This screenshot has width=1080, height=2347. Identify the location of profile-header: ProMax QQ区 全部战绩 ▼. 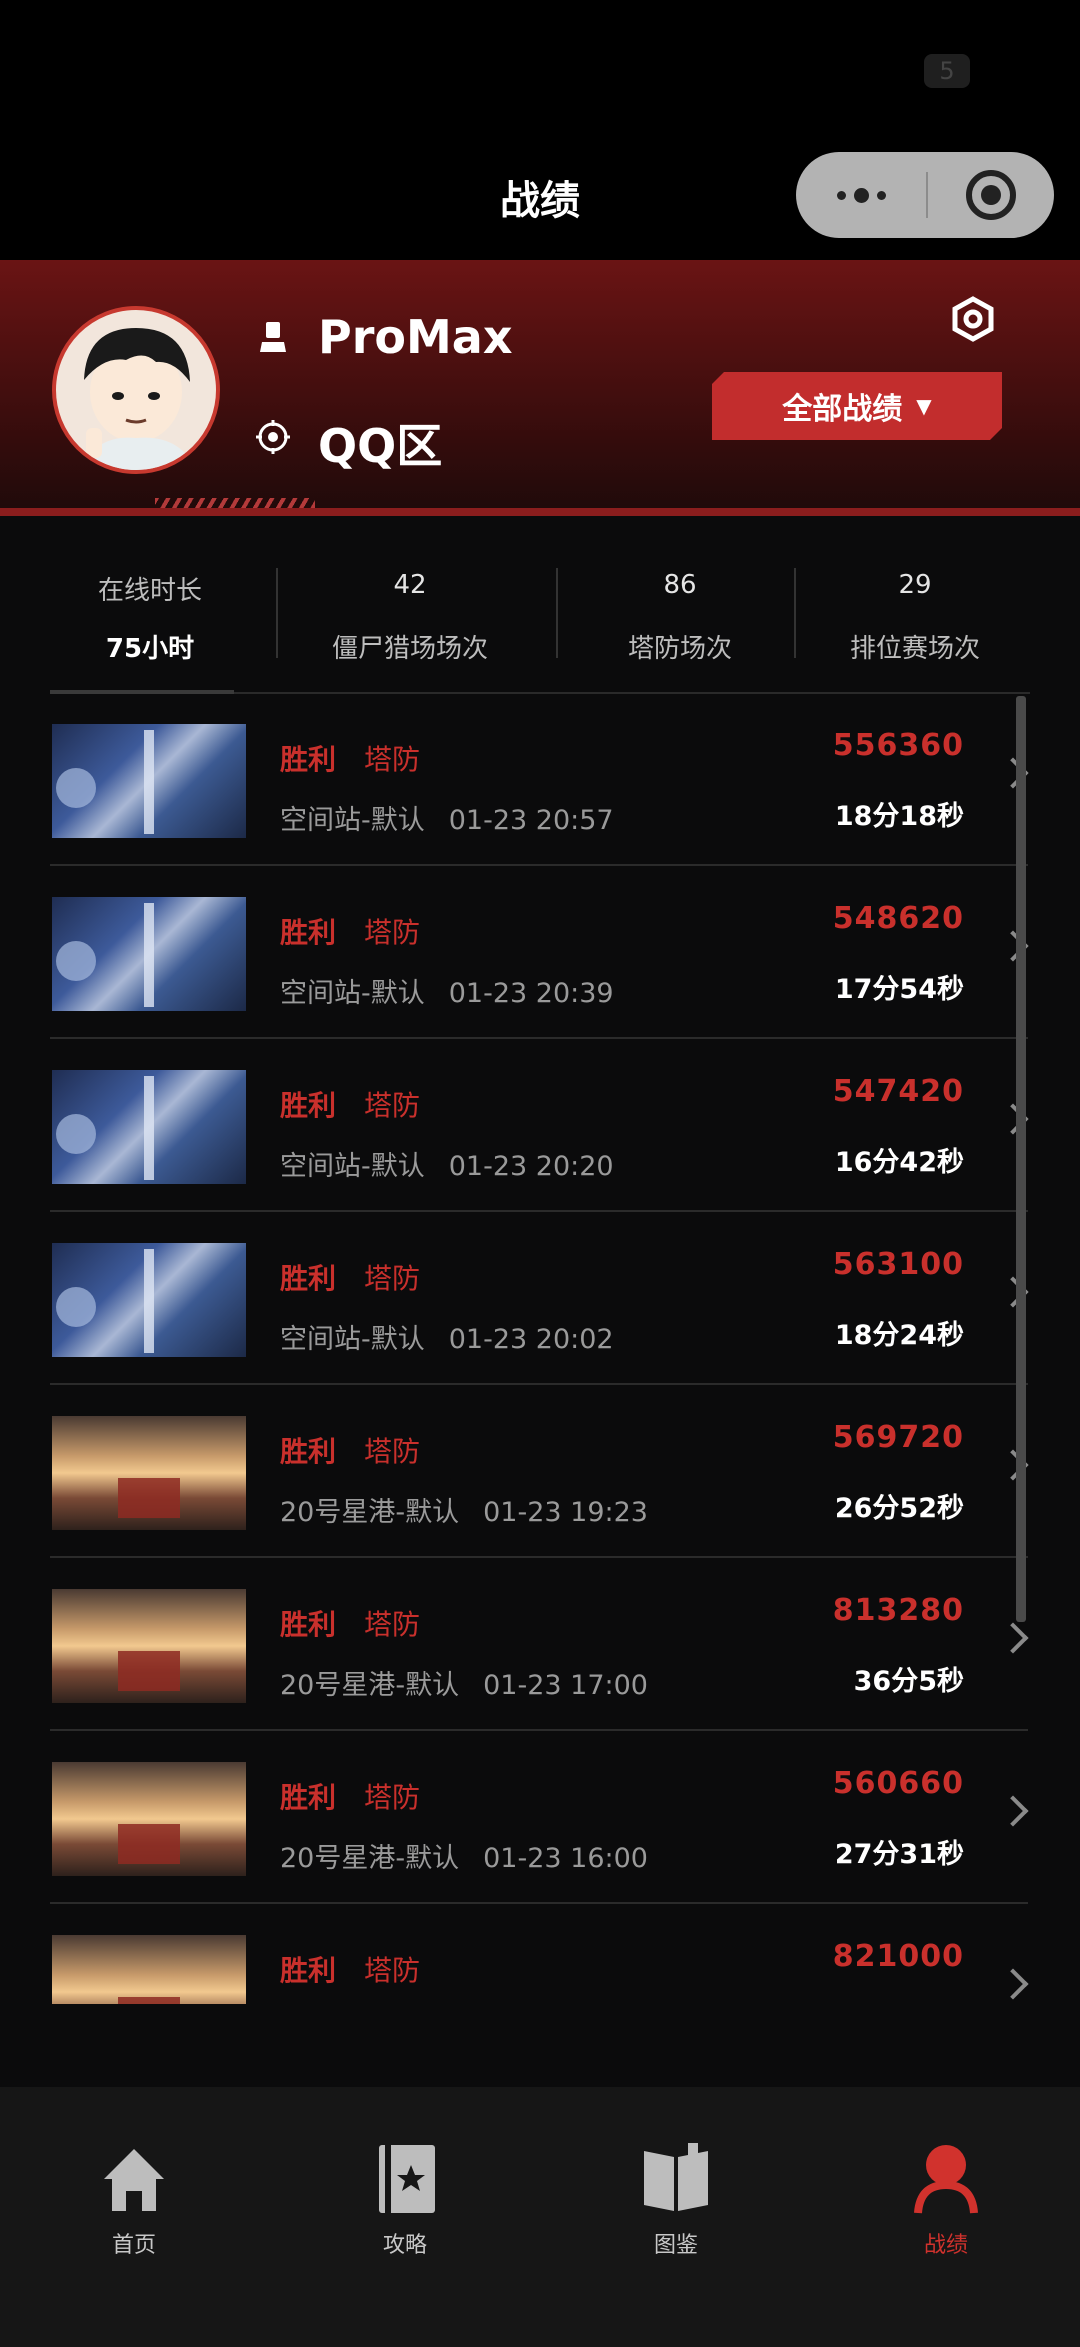
(540, 388).